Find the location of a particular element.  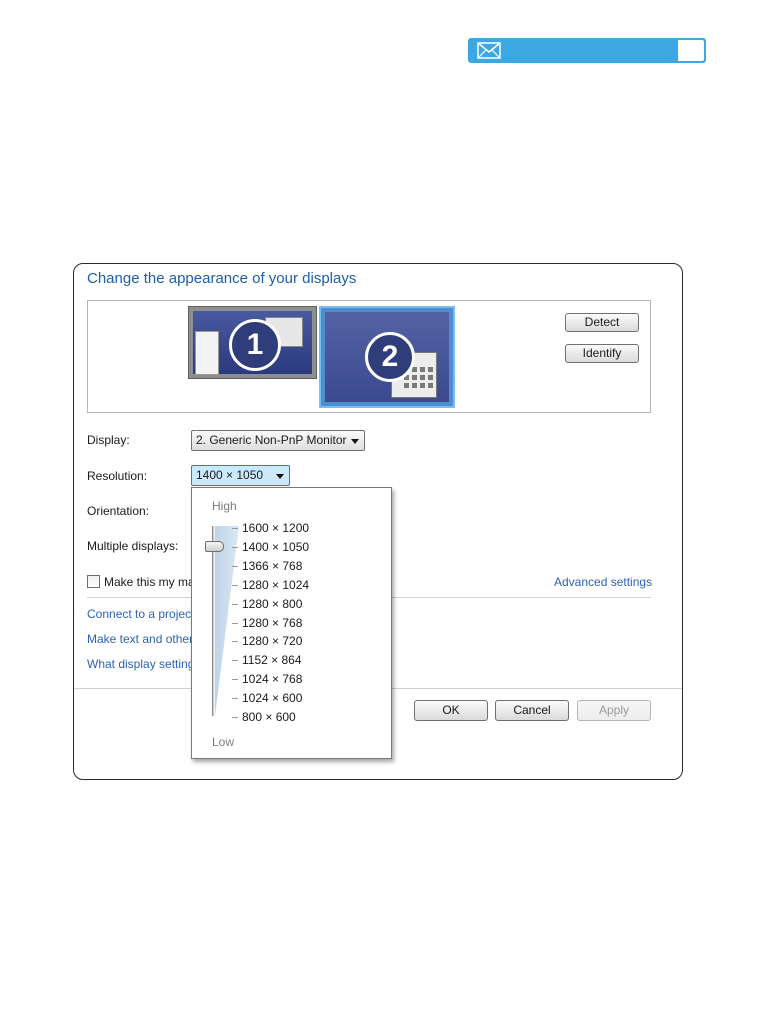

detect-button: Detect is located at coordinates (602, 322).